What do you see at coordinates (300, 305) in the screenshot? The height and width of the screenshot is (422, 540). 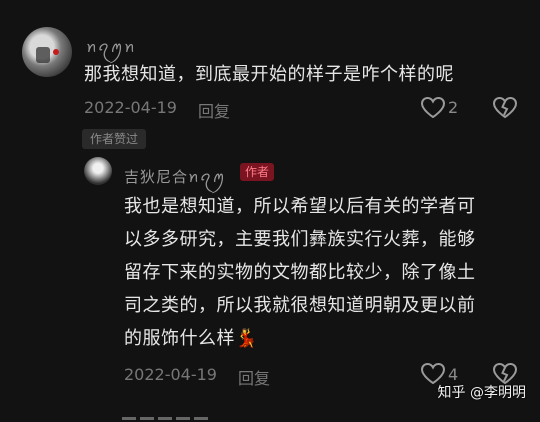 I see `comment-text-line: 司之类的，所以我就很想知道明朝及更以前` at bounding box center [300, 305].